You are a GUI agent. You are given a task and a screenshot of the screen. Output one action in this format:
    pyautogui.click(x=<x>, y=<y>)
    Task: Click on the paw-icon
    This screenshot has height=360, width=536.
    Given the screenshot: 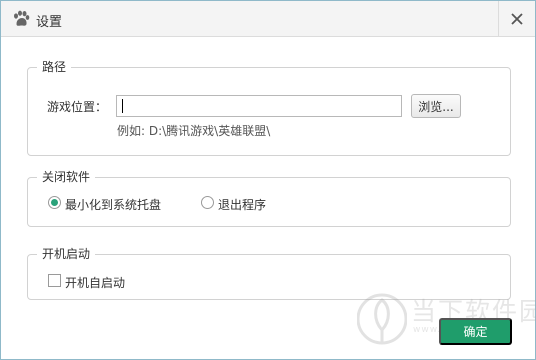 What is the action you would take?
    pyautogui.click(x=21, y=19)
    